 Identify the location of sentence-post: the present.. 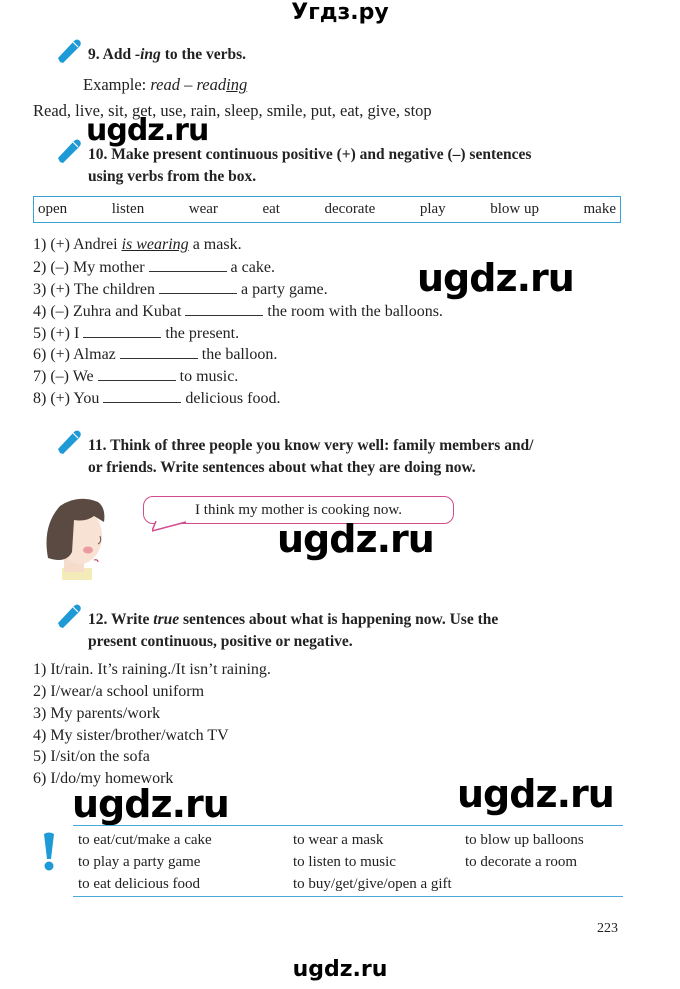
(202, 333).